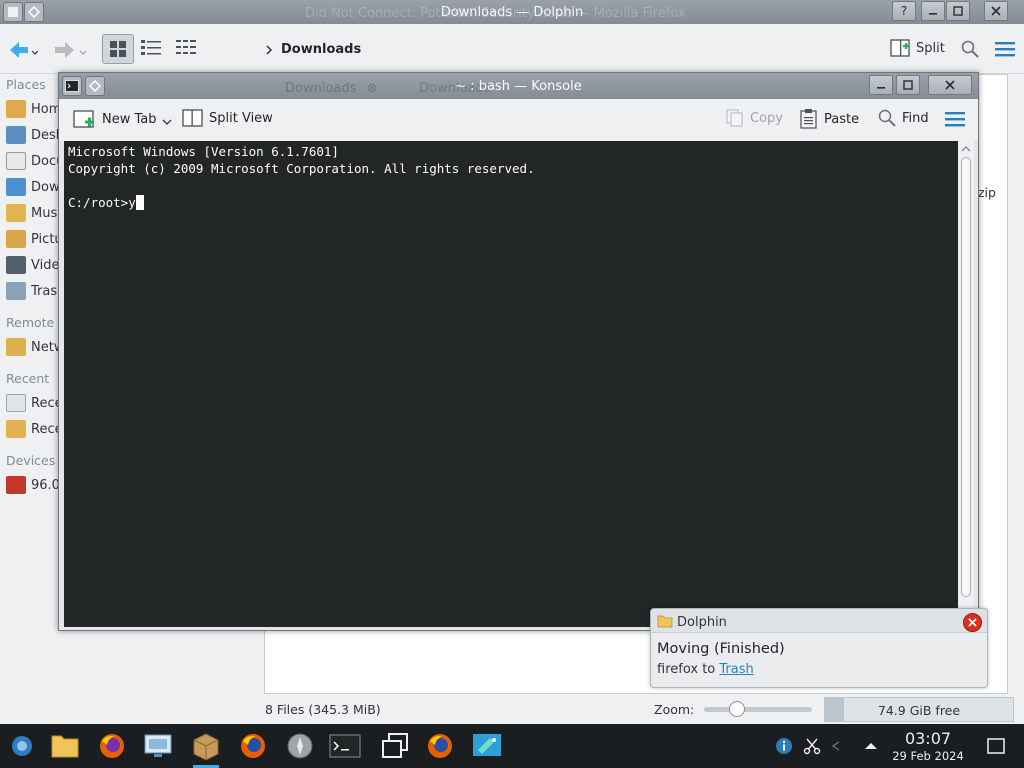 The width and height of the screenshot is (1024, 768). I want to click on terminal-prompt: C:/root>, so click(98, 202).